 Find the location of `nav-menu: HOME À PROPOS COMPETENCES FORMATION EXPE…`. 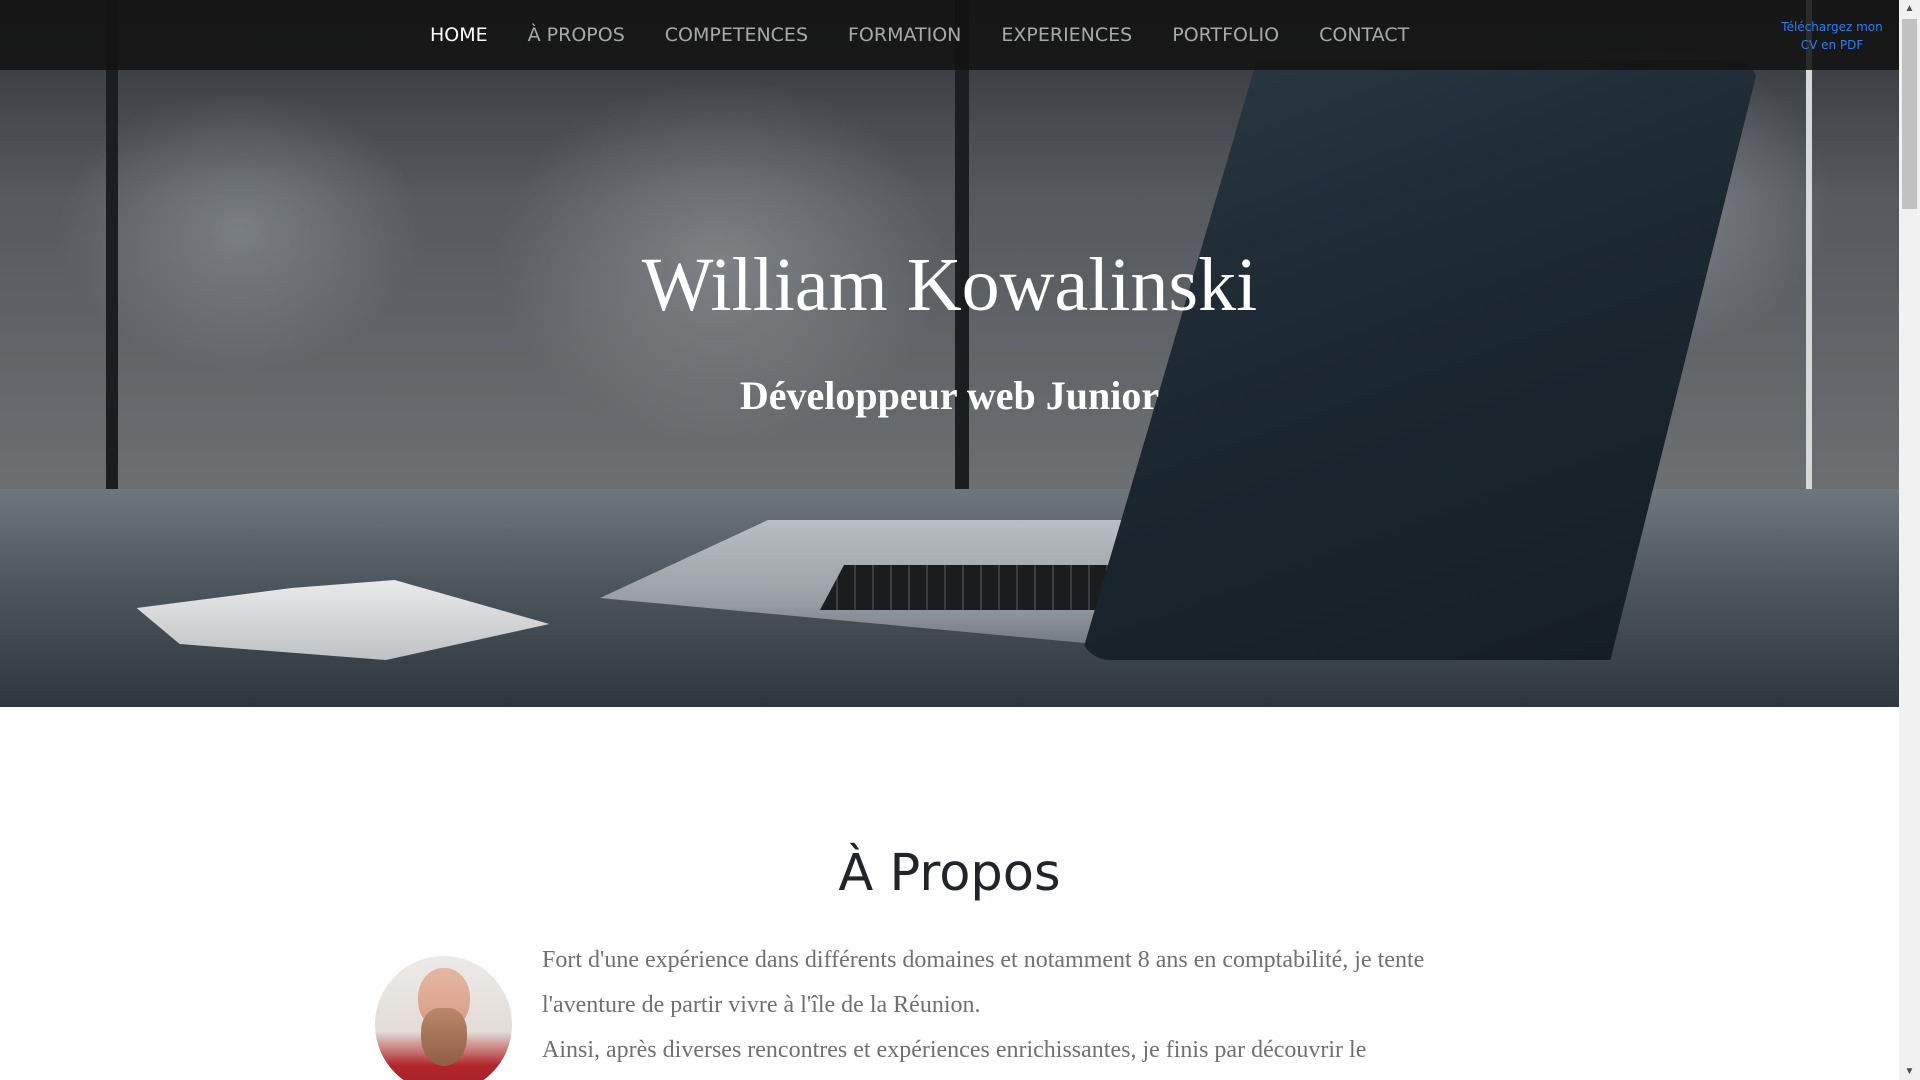

nav-menu: HOME À PROPOS COMPETENCES FORMATION EXPE… is located at coordinates (939, 35).